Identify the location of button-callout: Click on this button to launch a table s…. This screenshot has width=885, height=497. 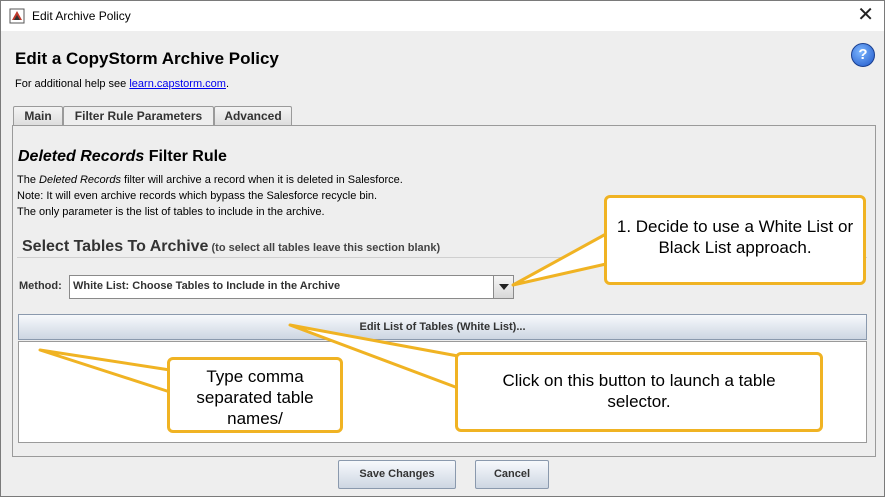
(639, 392).